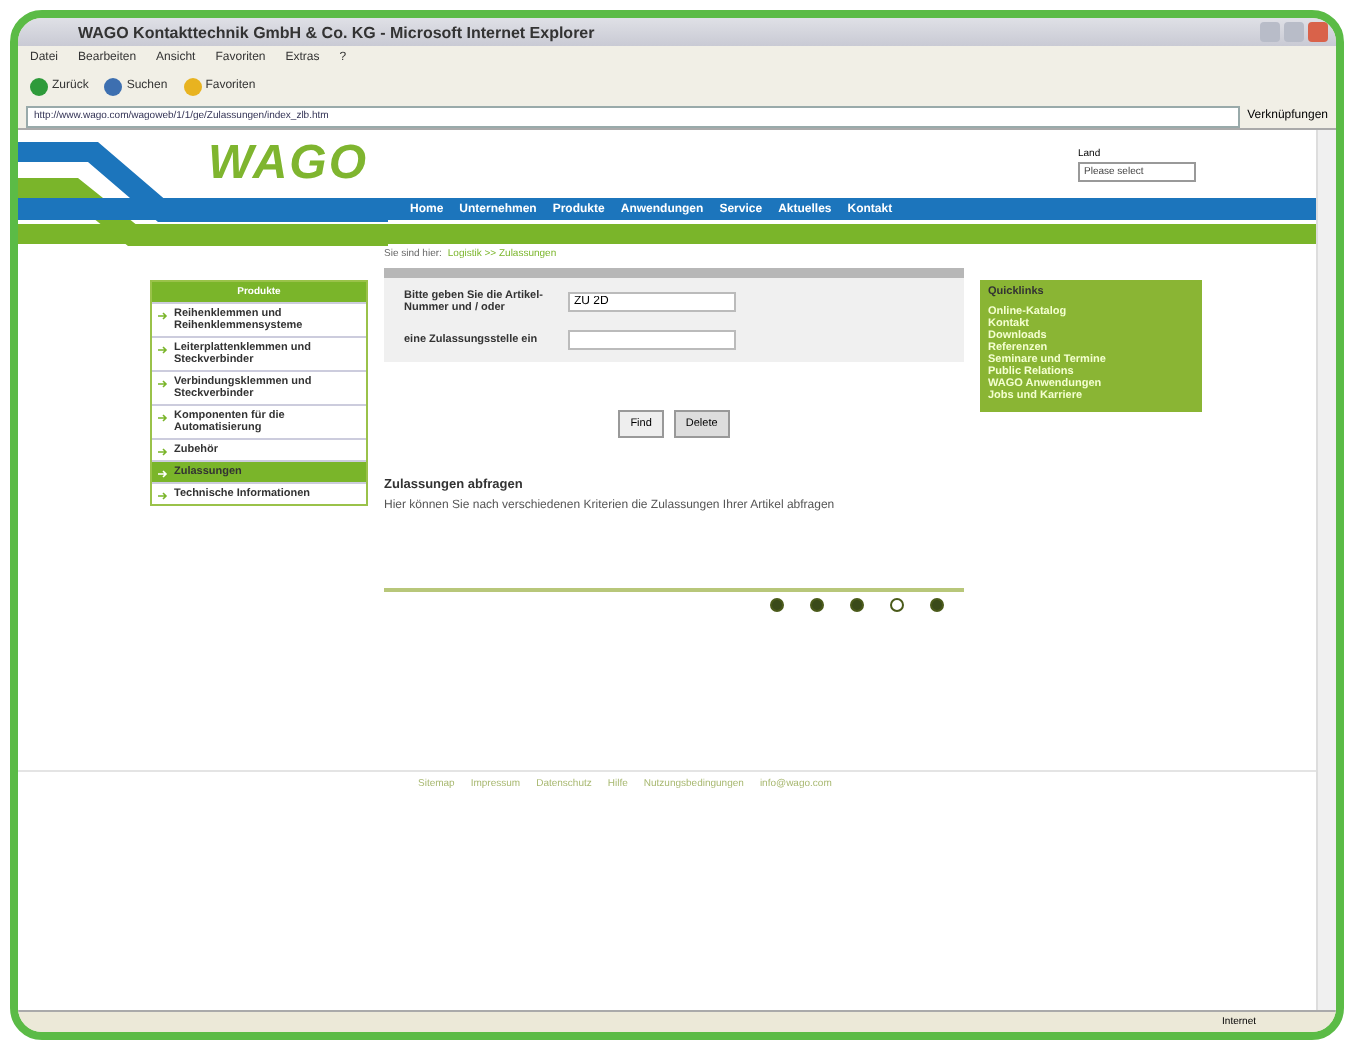 Image resolution: width=1354 pixels, height=1050 pixels. Describe the element at coordinates (1326, 570) in the screenshot. I see `scrollbar` at that location.